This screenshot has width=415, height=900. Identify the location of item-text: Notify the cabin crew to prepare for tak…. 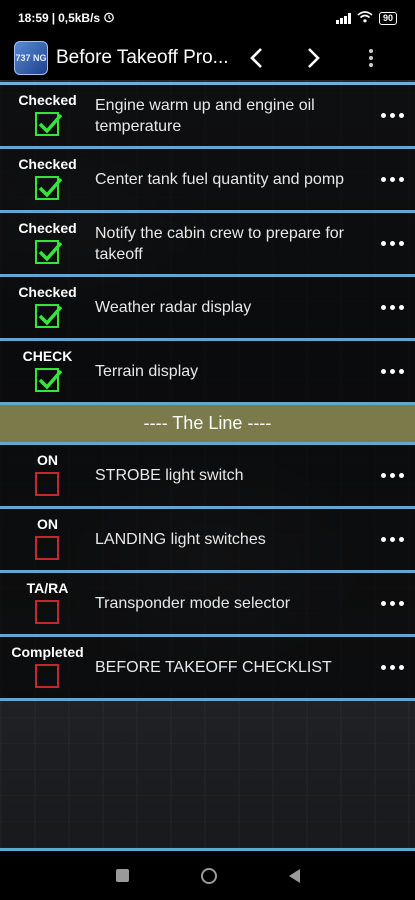
(220, 243).